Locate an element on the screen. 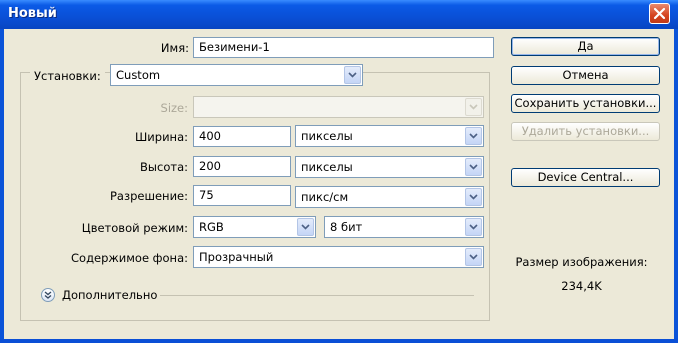 The width and height of the screenshot is (678, 343). width-field: 400 is located at coordinates (242, 136).